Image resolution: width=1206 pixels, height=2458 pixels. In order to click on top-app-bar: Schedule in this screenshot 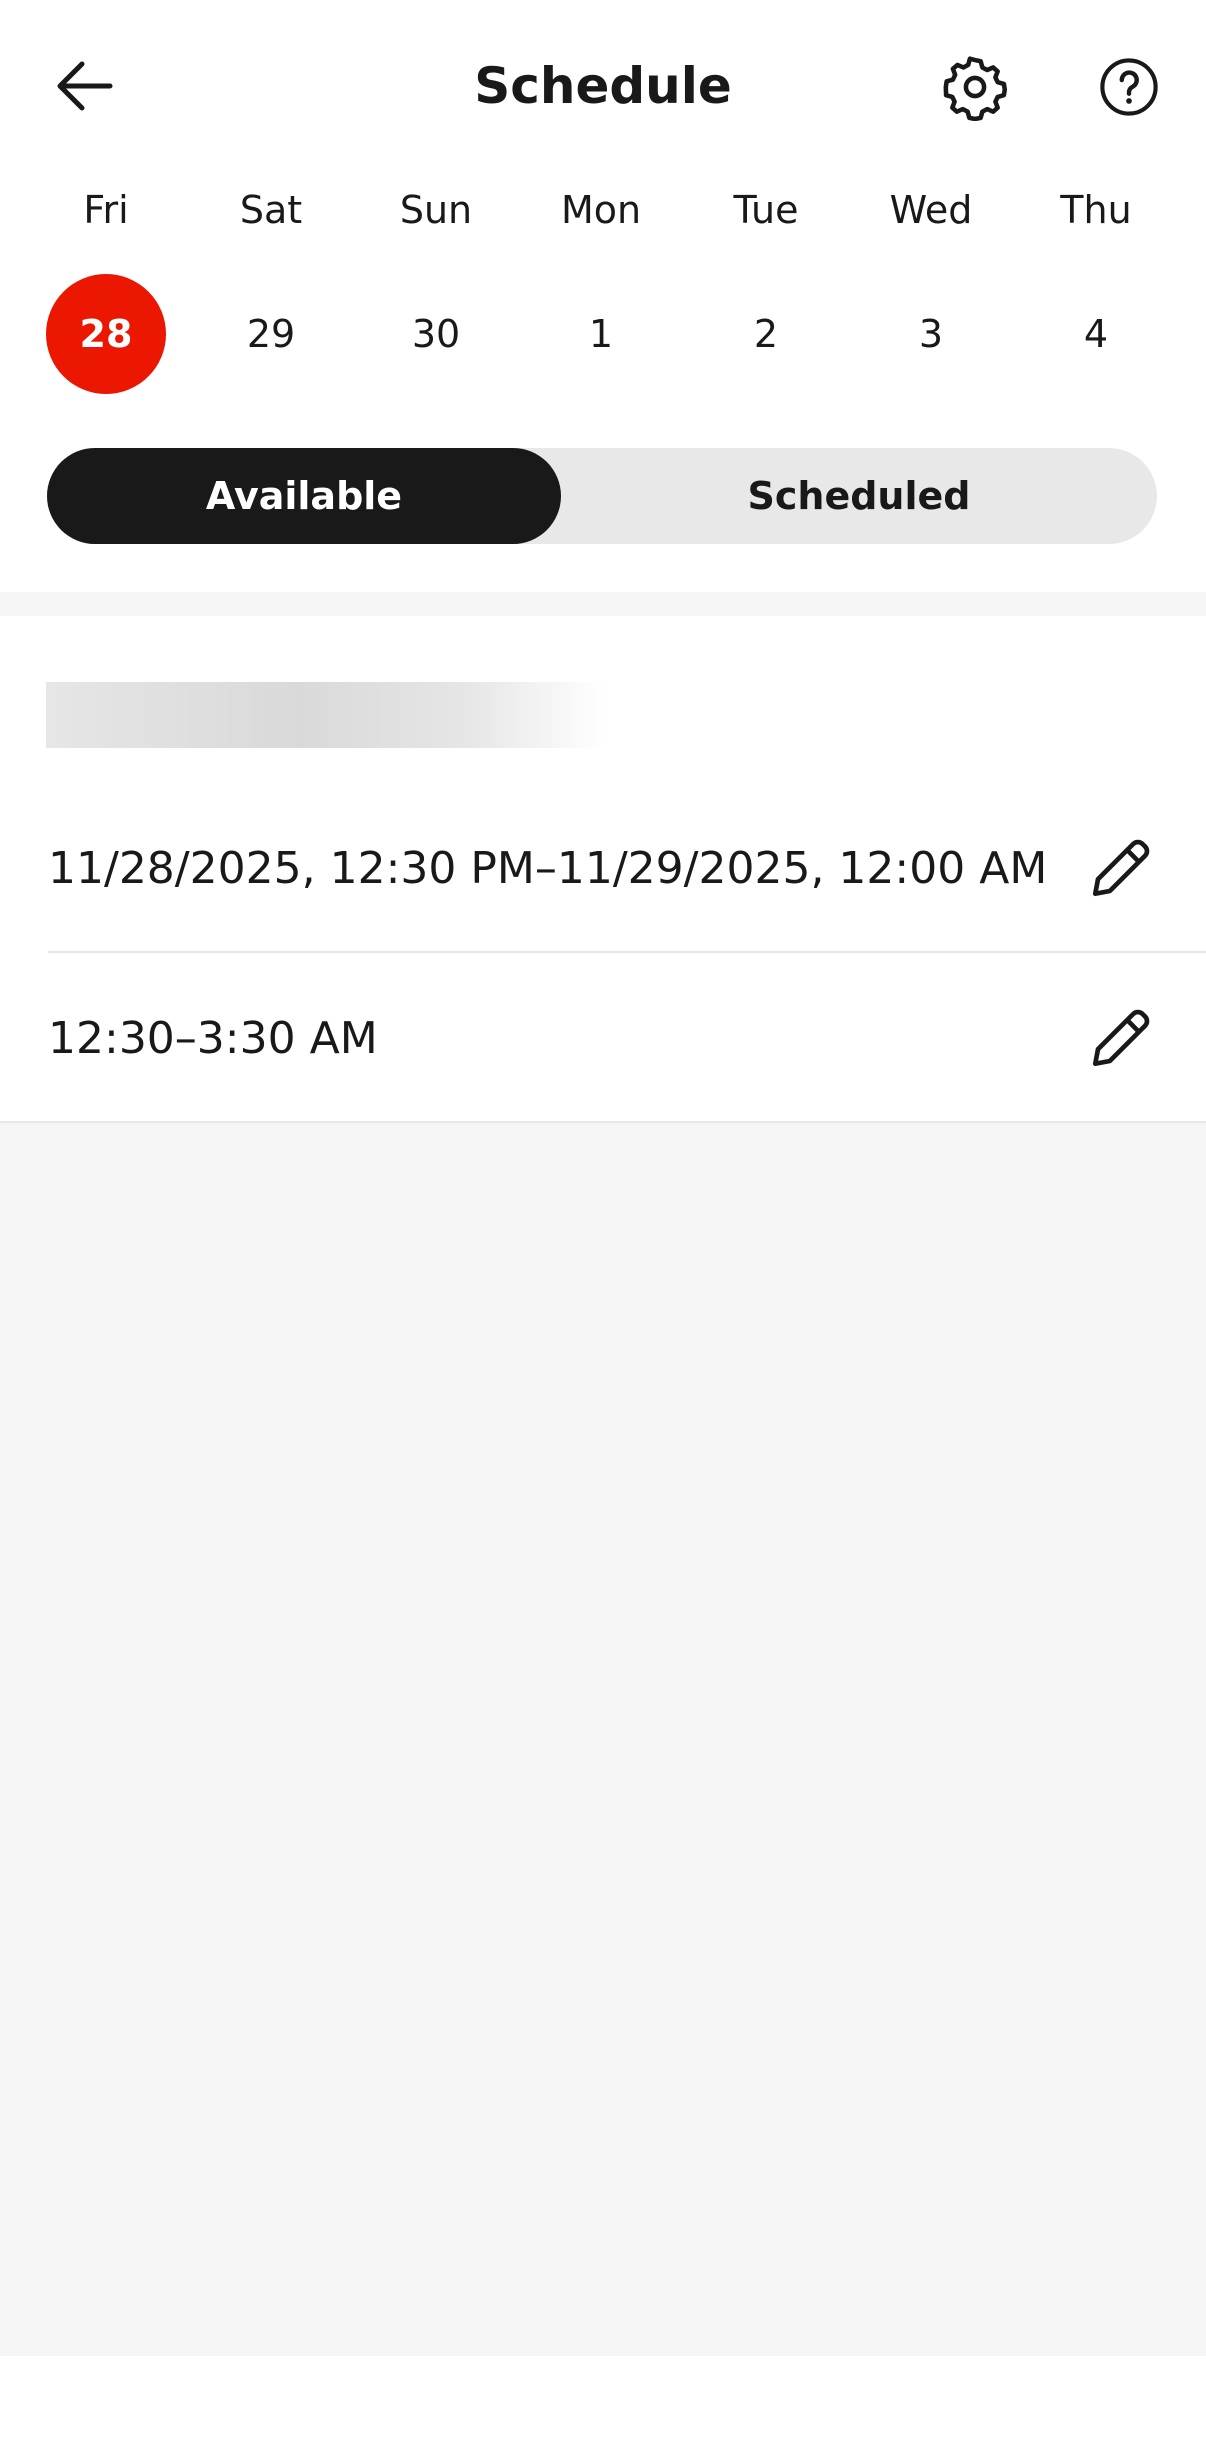, I will do `click(603, 85)`.